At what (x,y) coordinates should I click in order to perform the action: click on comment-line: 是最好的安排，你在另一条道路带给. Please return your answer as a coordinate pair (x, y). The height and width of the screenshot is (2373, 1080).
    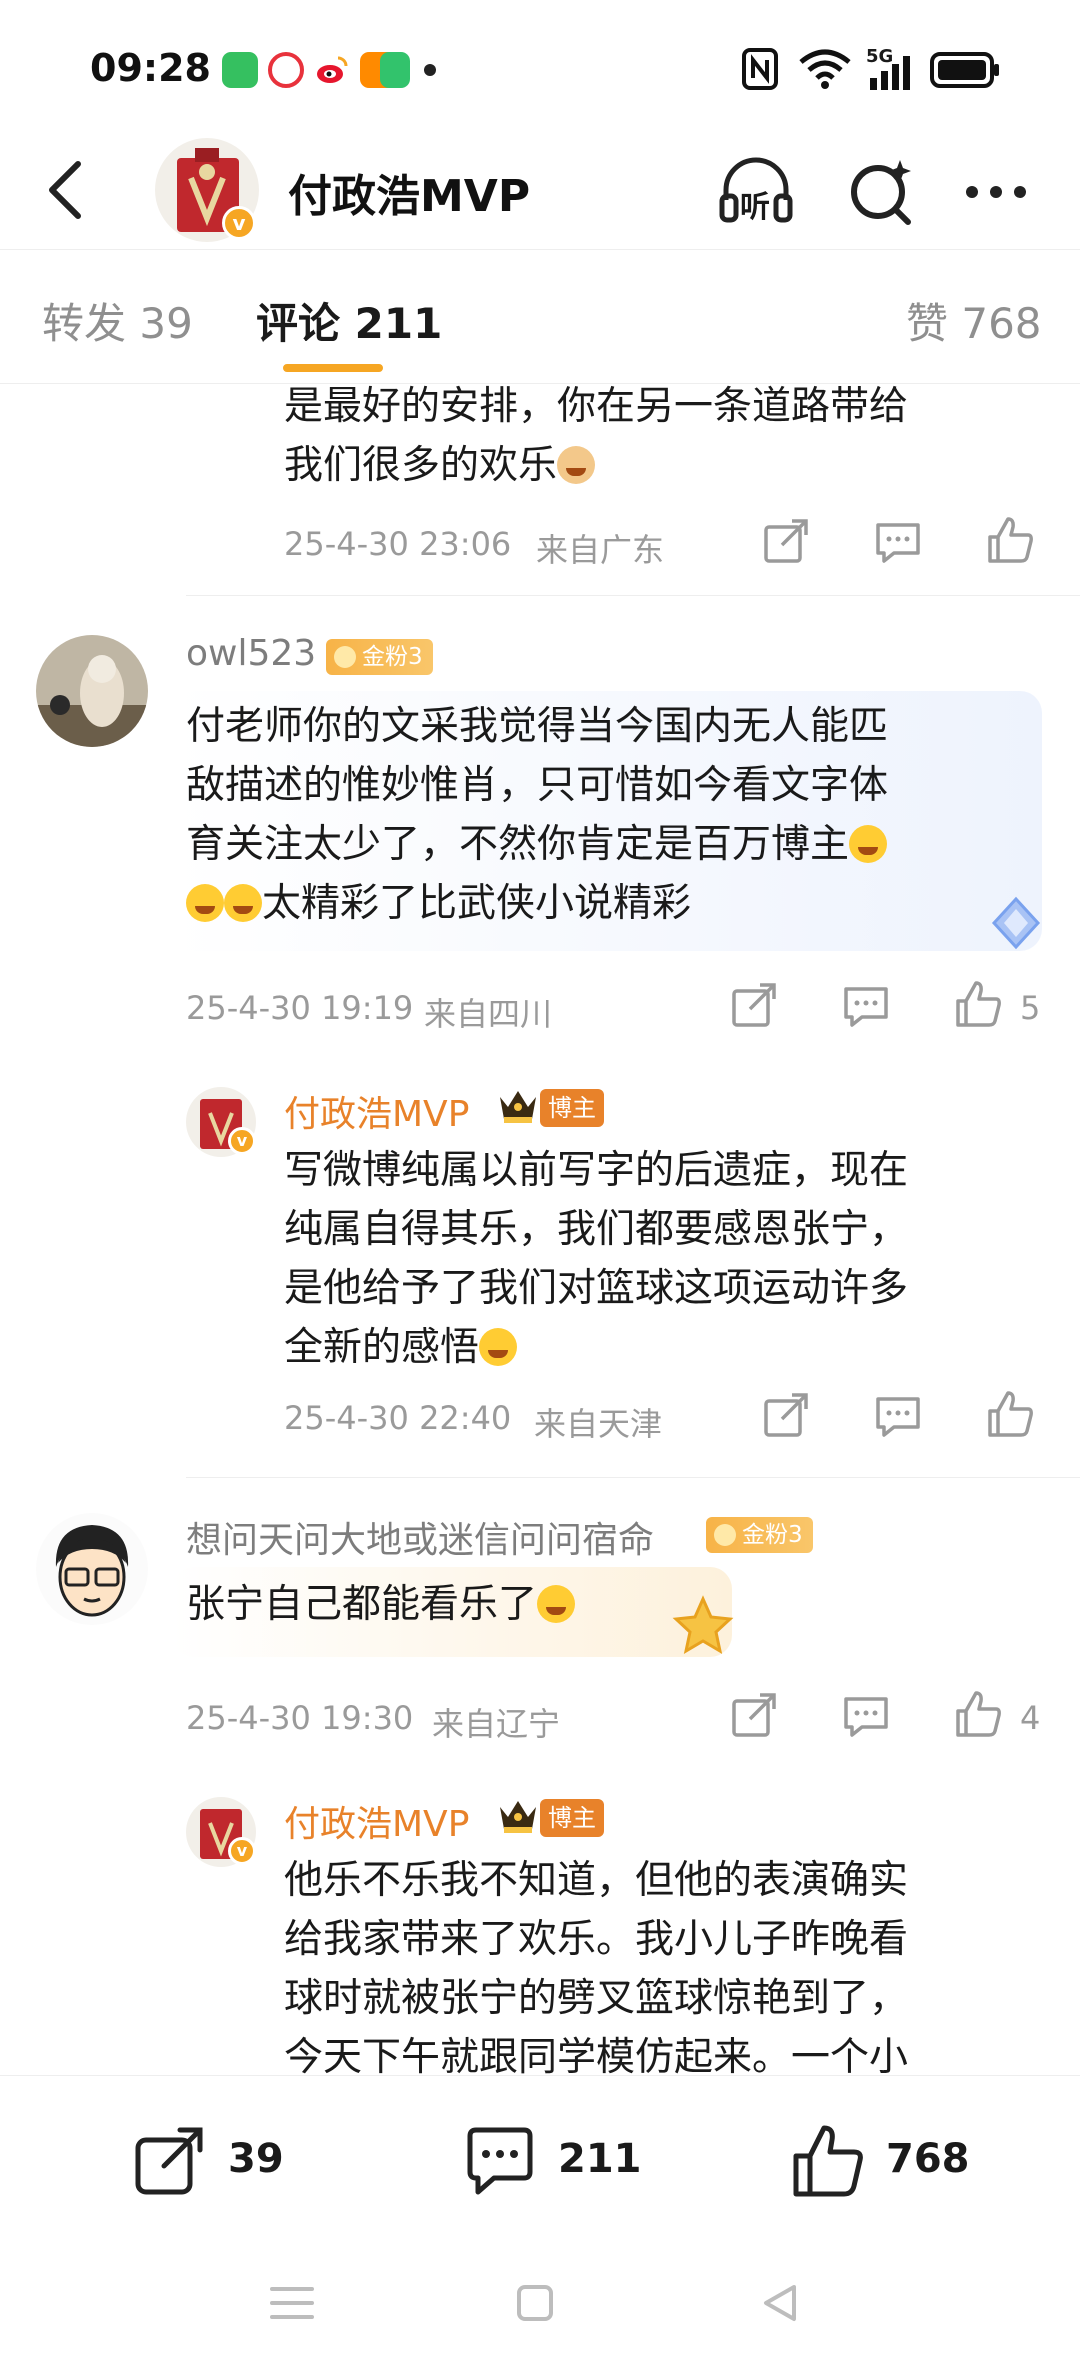
    Looking at the image, I should click on (596, 407).